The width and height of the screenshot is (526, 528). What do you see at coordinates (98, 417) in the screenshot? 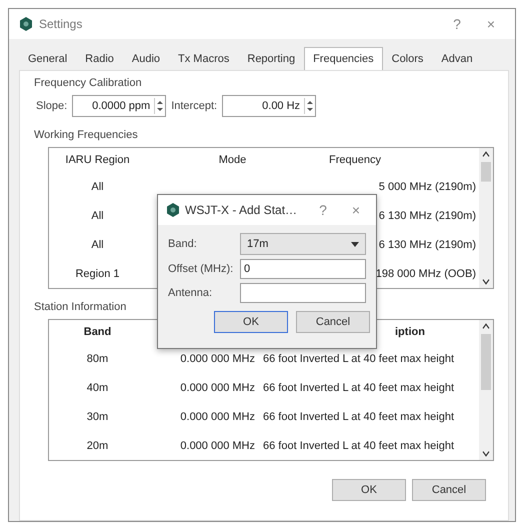
I see `table-cell-text: 30m` at bounding box center [98, 417].